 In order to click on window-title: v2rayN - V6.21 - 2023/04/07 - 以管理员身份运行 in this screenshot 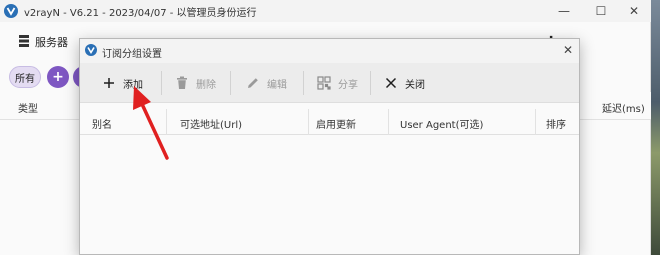, I will do `click(140, 13)`.